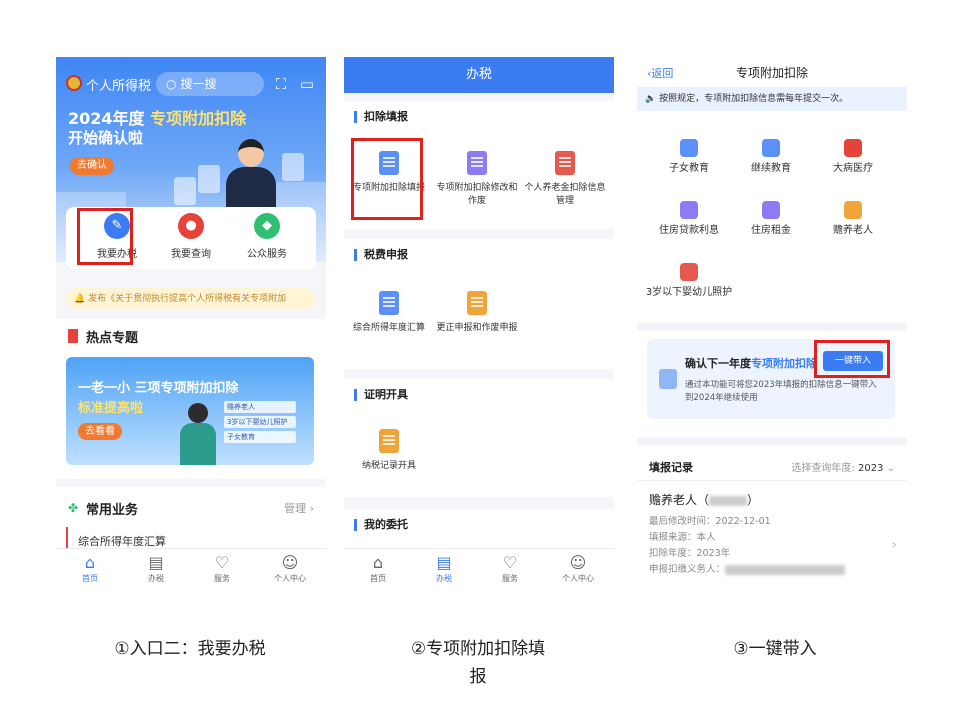 Image resolution: width=960 pixels, height=720 pixels. Describe the element at coordinates (689, 157) in the screenshot. I see `item-child-education: 子女教育` at that location.